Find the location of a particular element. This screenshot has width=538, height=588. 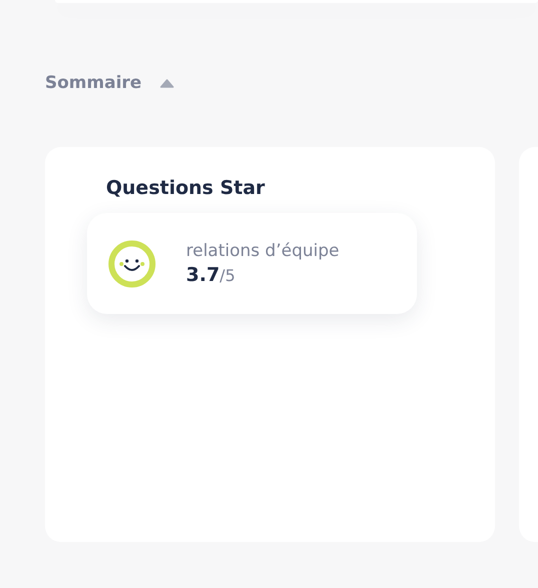

smiley-icon is located at coordinates (132, 264).